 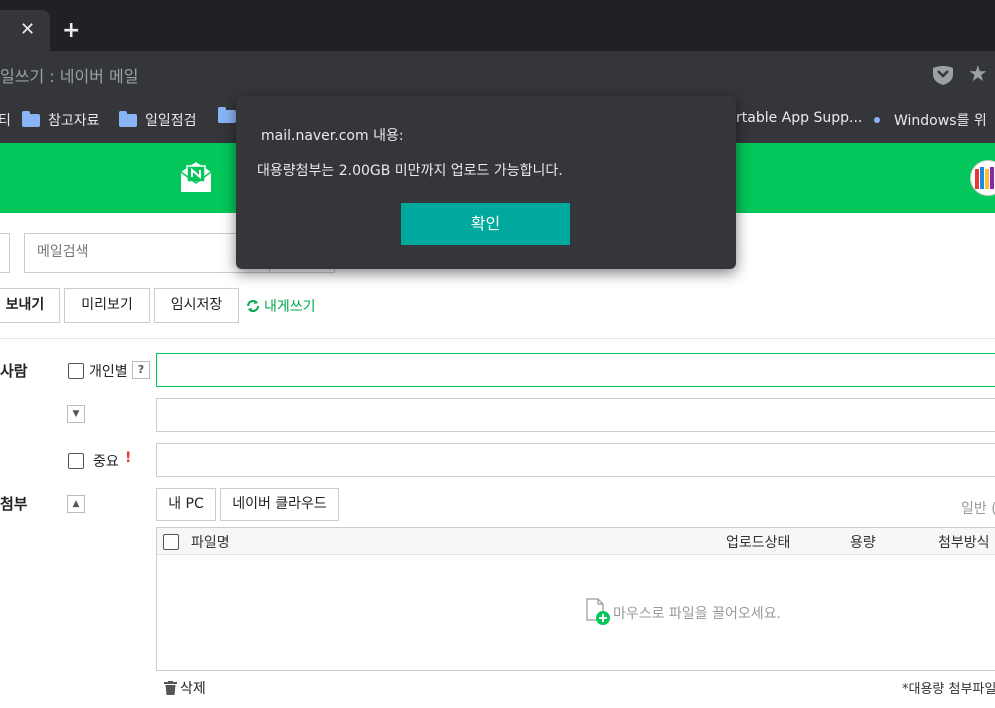 What do you see at coordinates (27, 30) in the screenshot?
I see `close-icon: ✕` at bounding box center [27, 30].